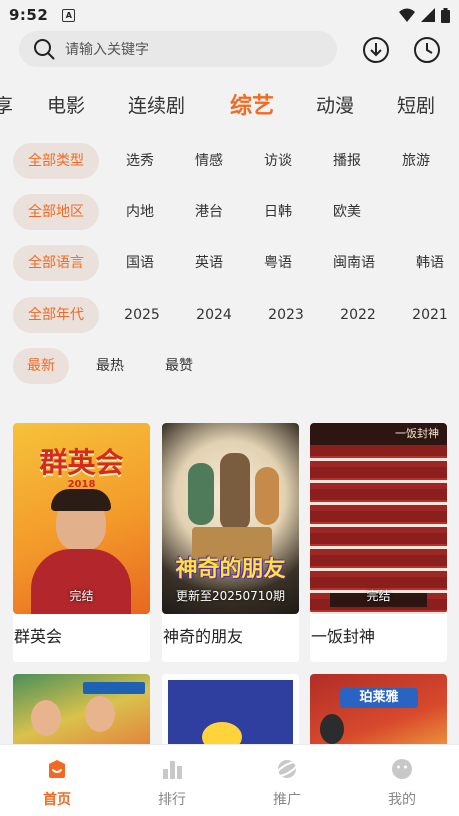 Image resolution: width=459 pixels, height=816 pixels. I want to click on filter-chip: 2021, so click(430, 315).